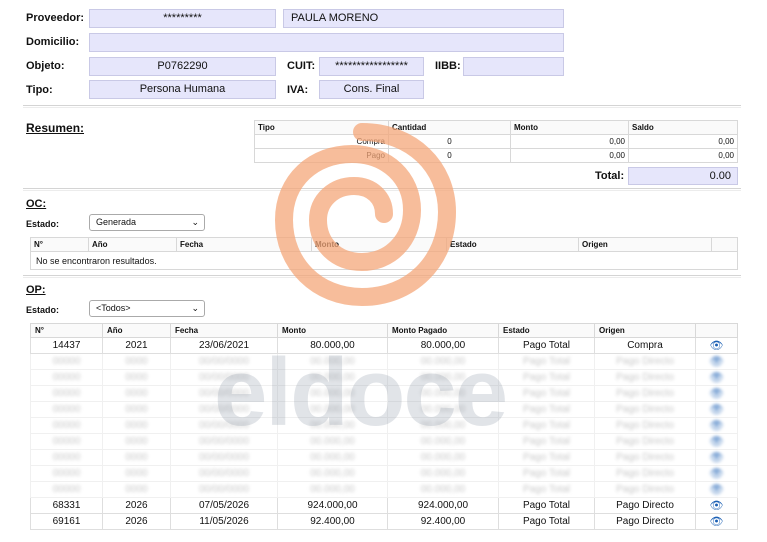 The height and width of the screenshot is (542, 767). What do you see at coordinates (182, 89) in the screenshot?
I see `tipo-field: Persona Humana` at bounding box center [182, 89].